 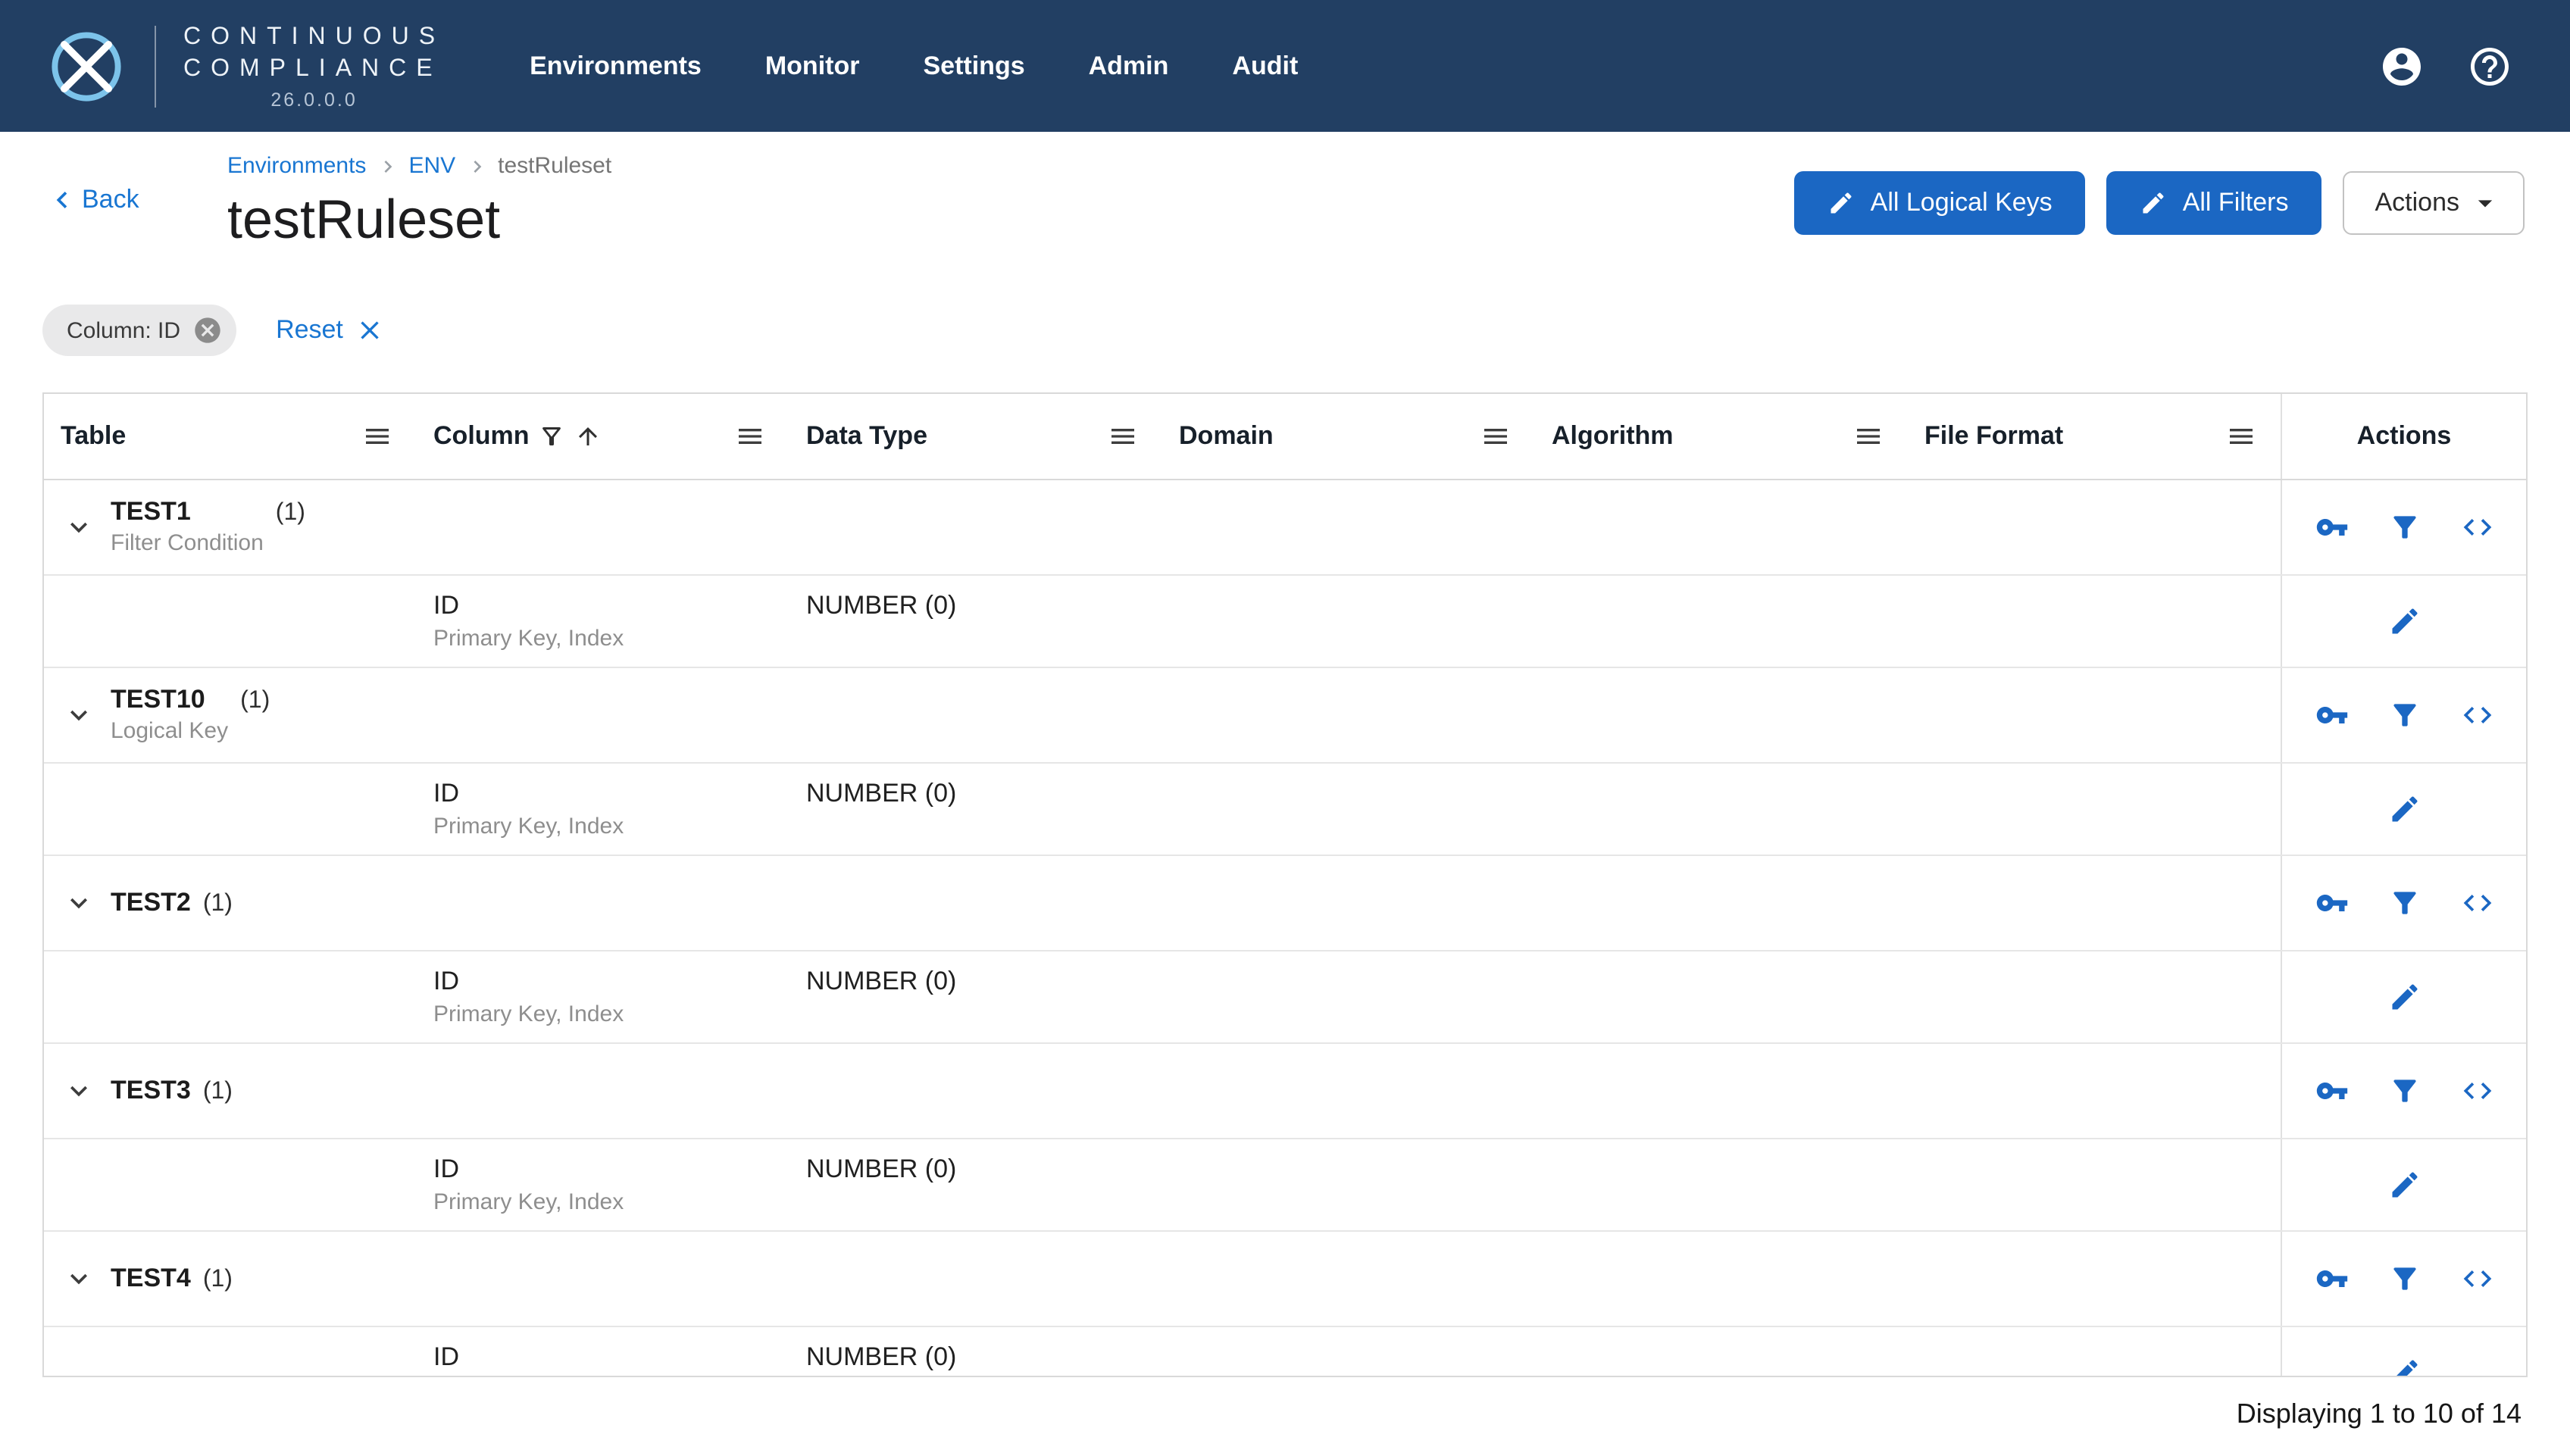 I want to click on account-icon, so click(x=2402, y=66).